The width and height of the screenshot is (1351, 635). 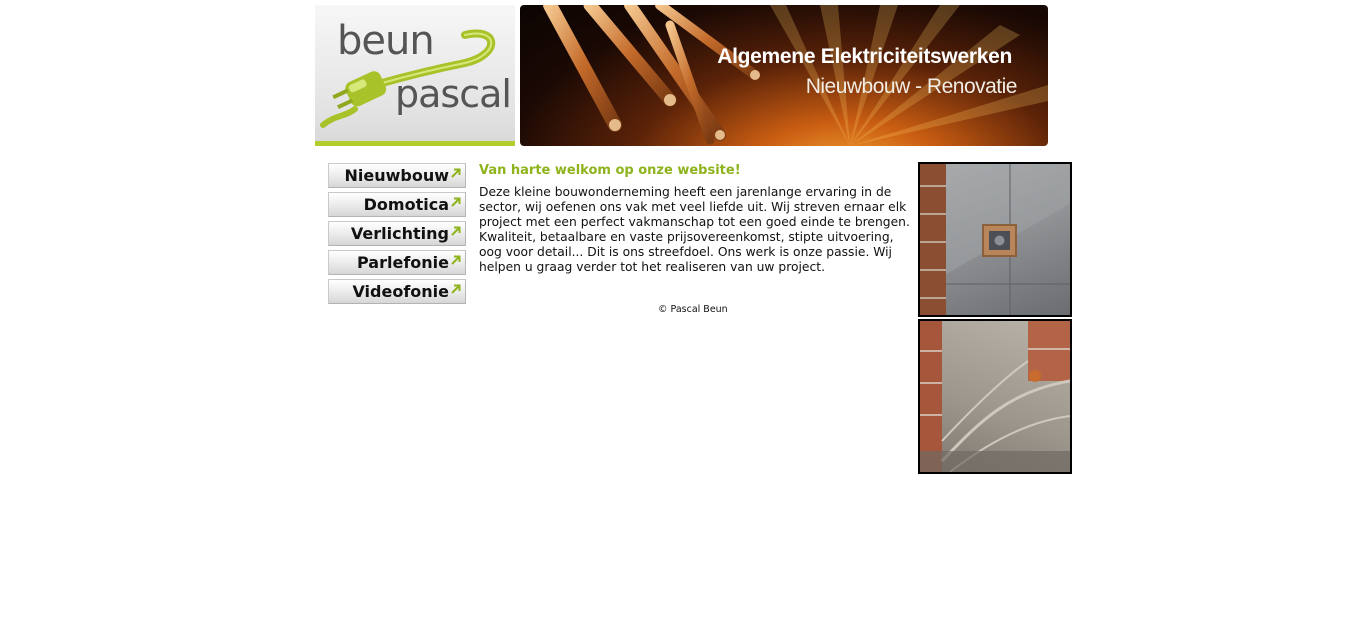 I want to click on logo-text-pascal: PASCAL, so click(x=453, y=94).